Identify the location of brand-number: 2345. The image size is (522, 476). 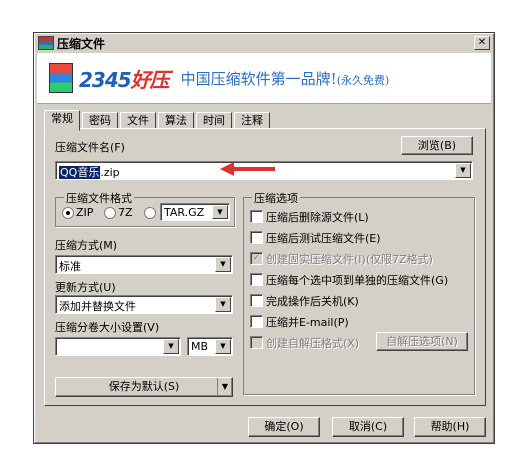
(105, 79).